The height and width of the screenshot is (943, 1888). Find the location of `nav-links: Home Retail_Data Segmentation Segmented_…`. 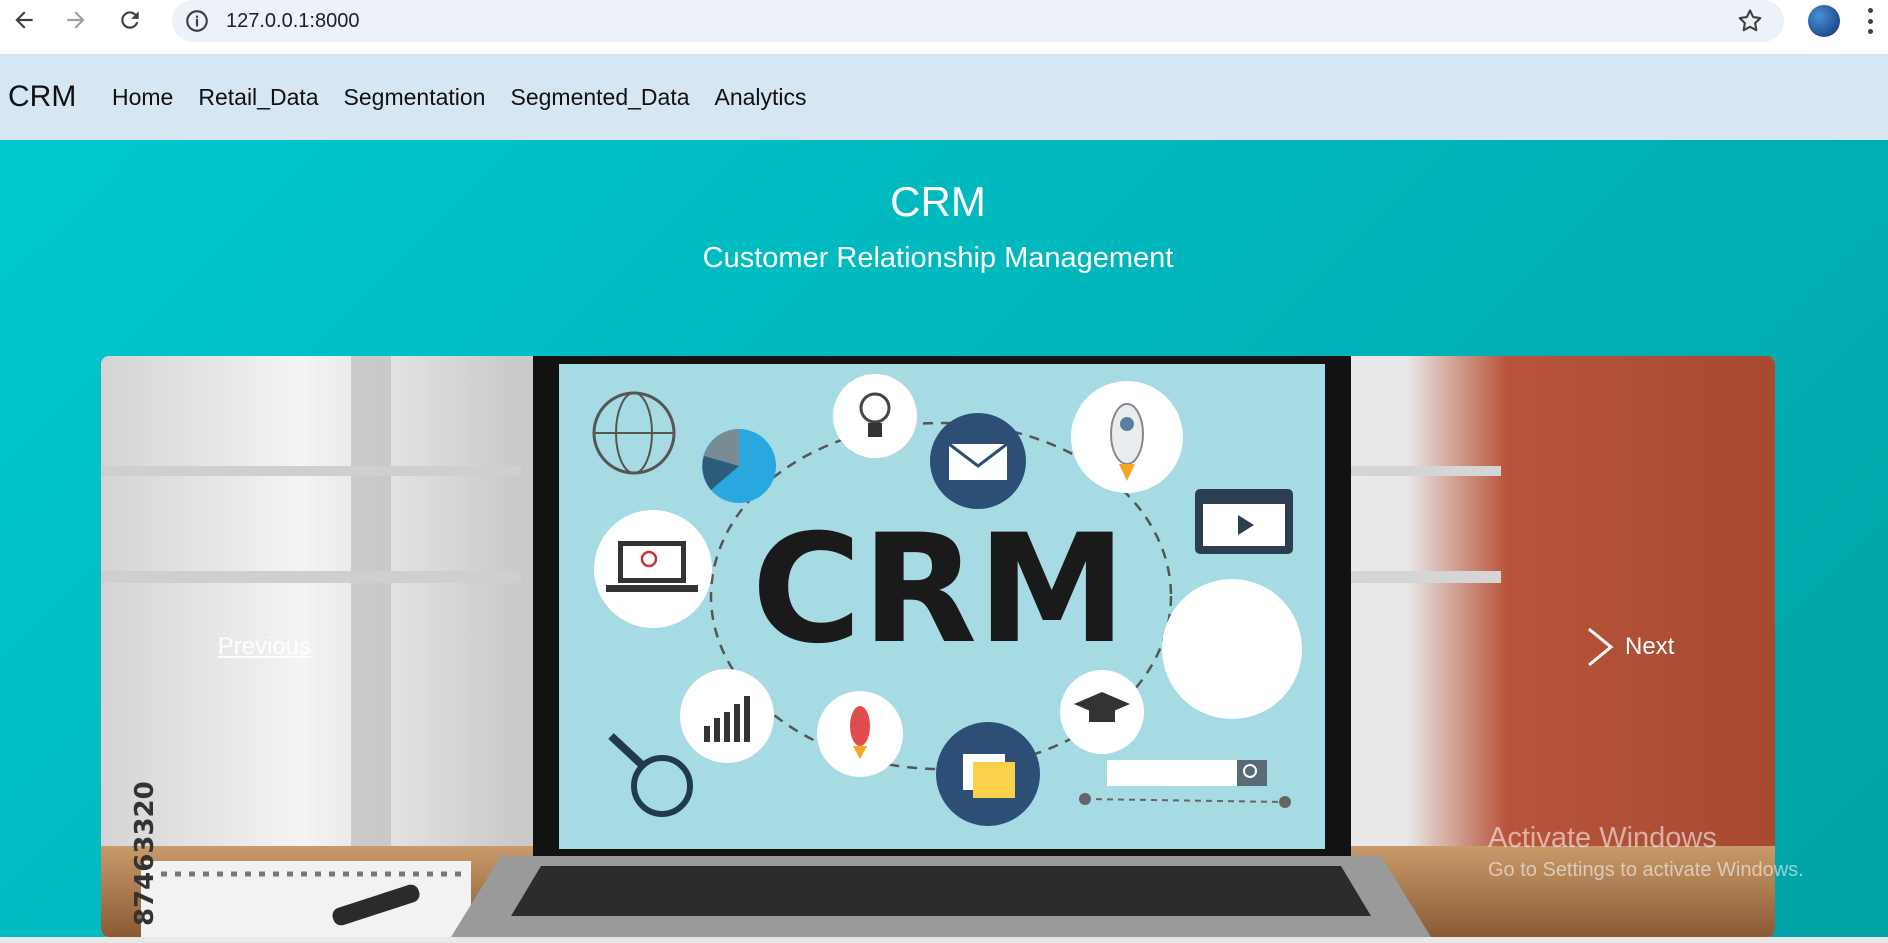

nav-links: Home Retail_Data Segmentation Segmented_… is located at coordinates (459, 97).